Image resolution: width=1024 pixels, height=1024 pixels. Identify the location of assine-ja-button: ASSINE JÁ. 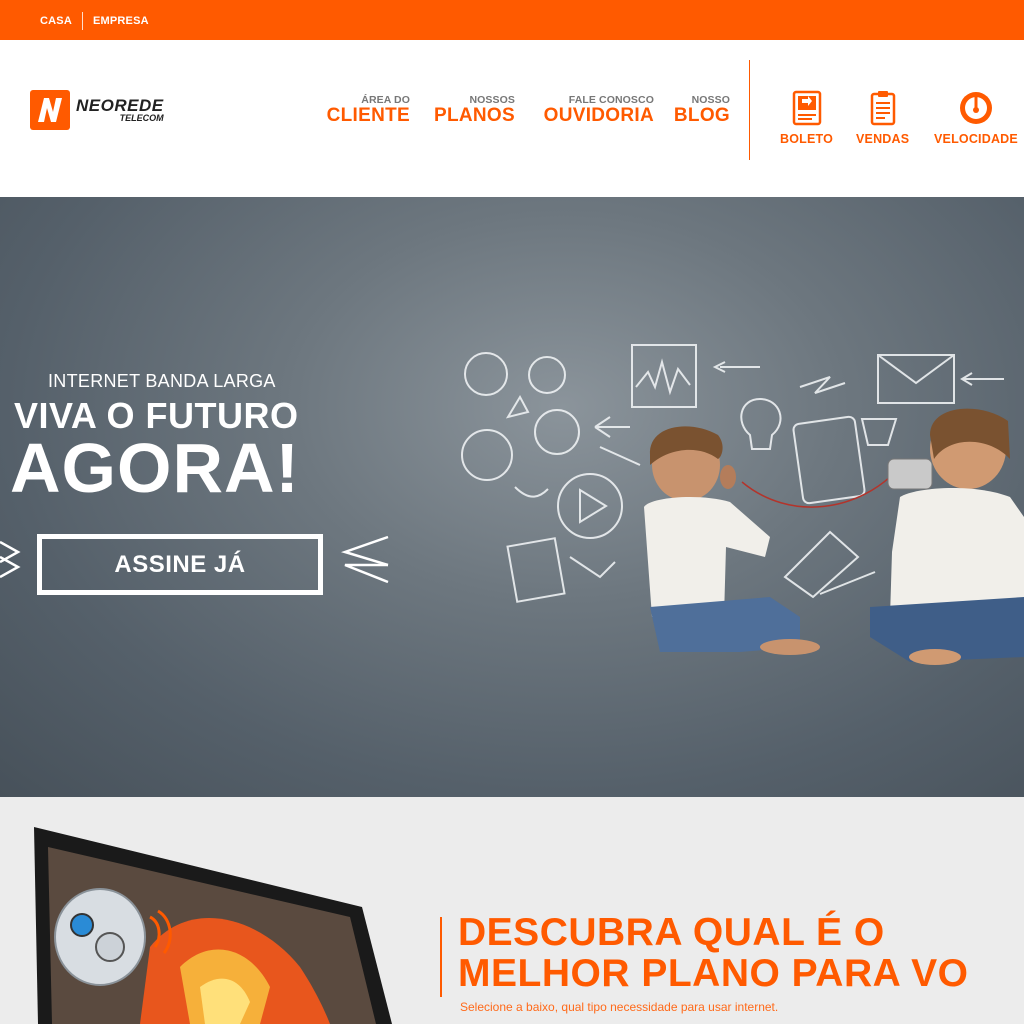
(180, 564).